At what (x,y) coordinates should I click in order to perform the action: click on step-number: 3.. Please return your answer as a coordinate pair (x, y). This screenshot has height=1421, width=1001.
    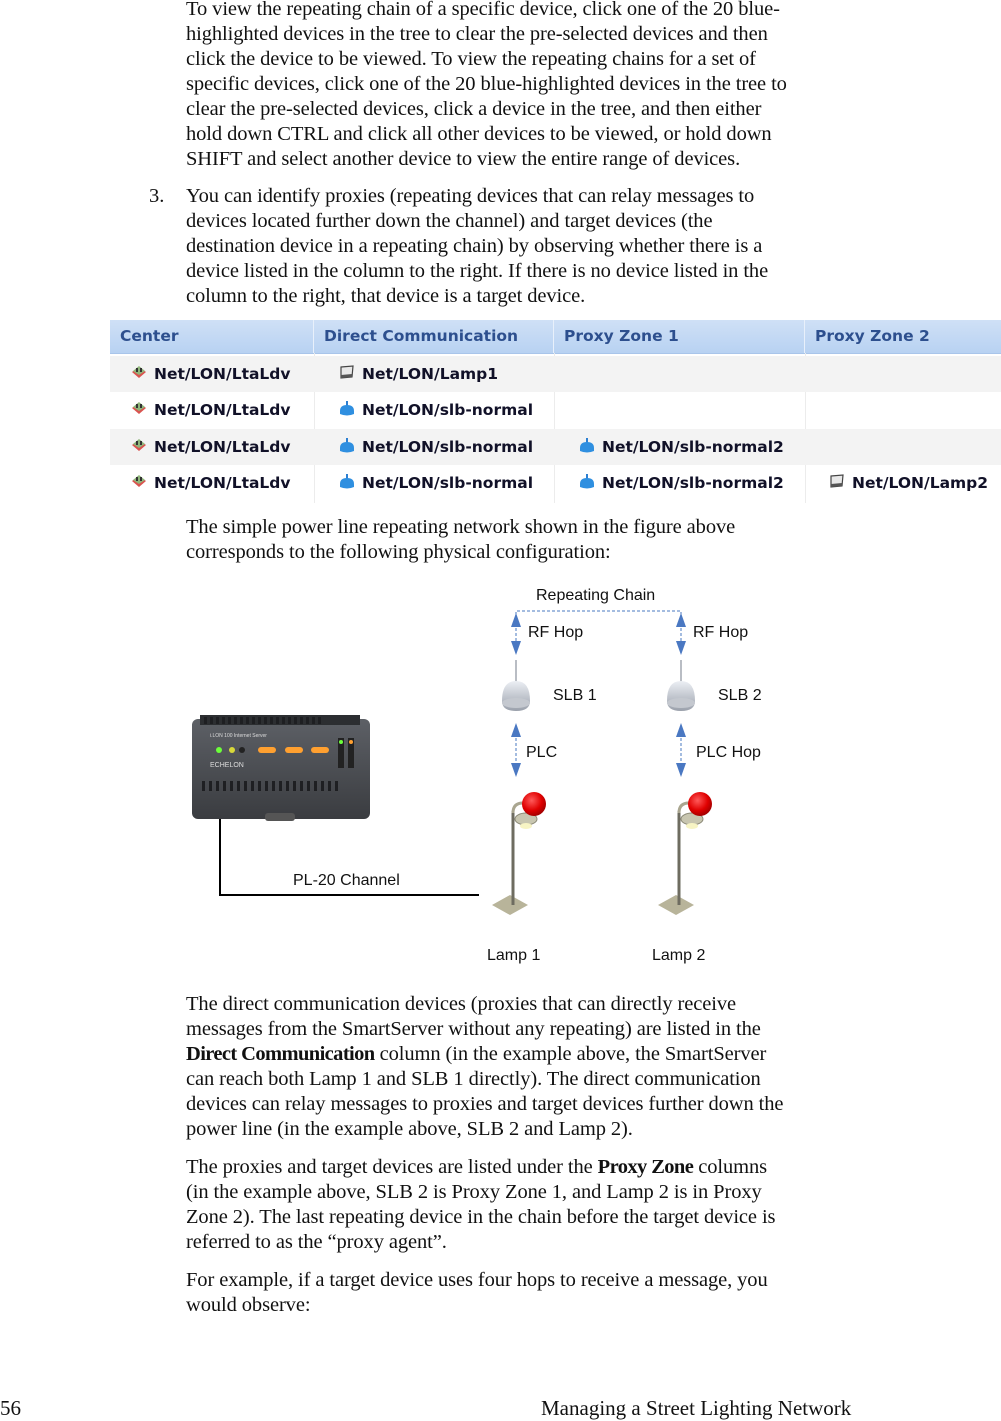
    Looking at the image, I should click on (157, 196).